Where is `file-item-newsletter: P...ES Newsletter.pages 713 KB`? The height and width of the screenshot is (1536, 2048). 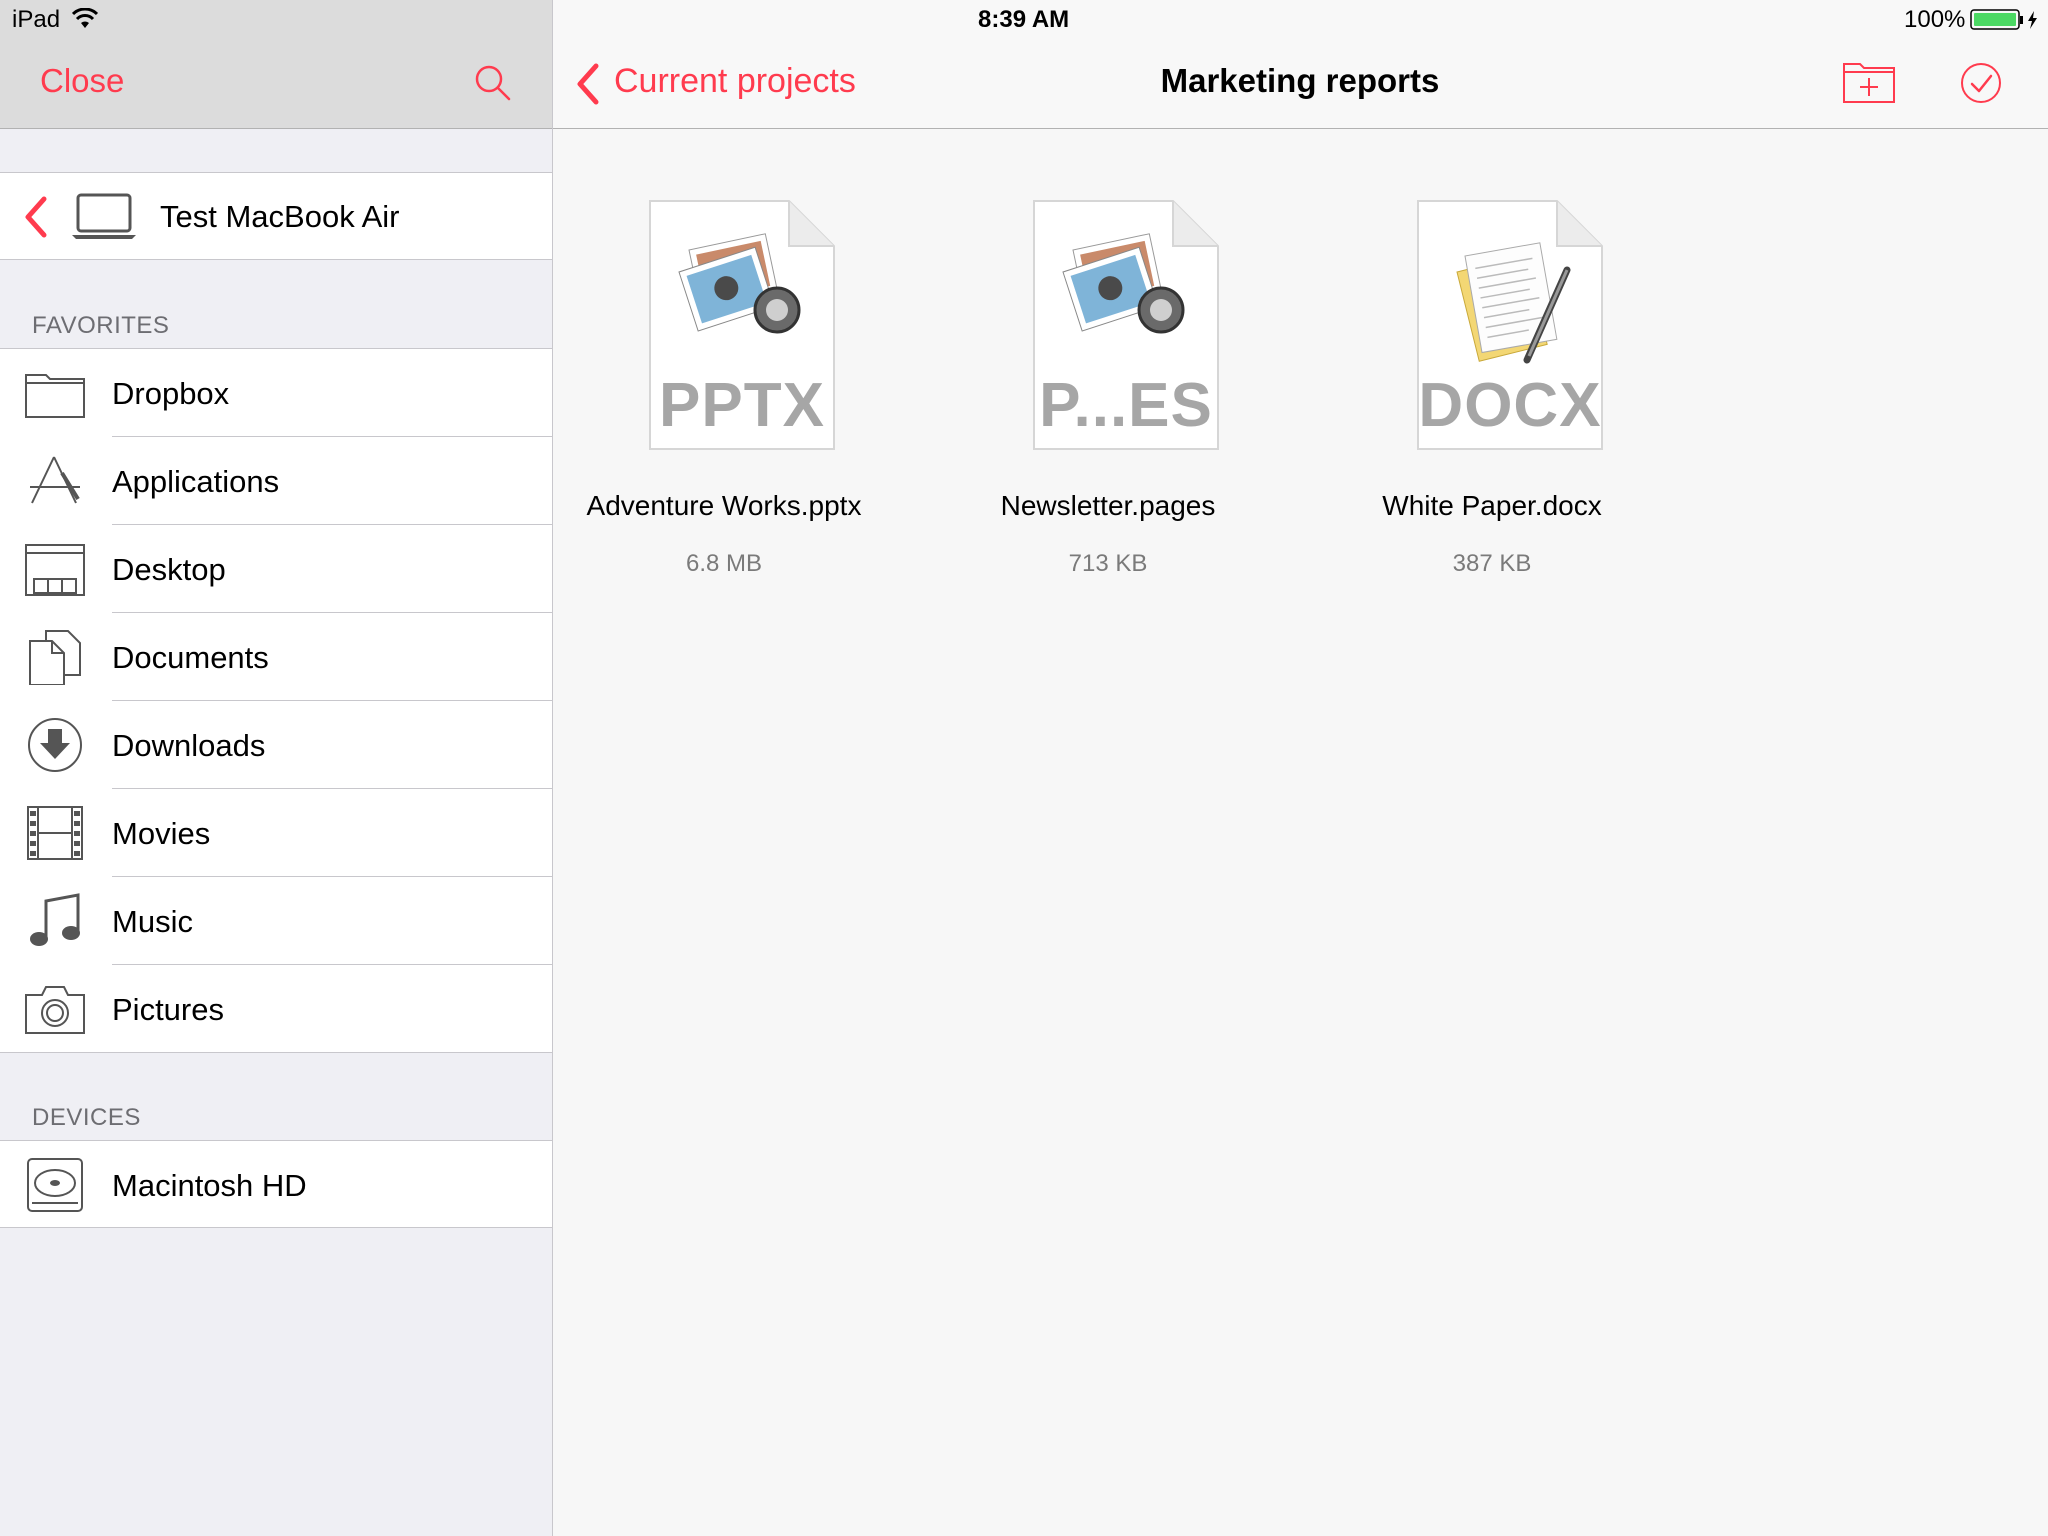
file-item-newsletter: P...ES Newsletter.pages 713 KB is located at coordinates (1108, 400).